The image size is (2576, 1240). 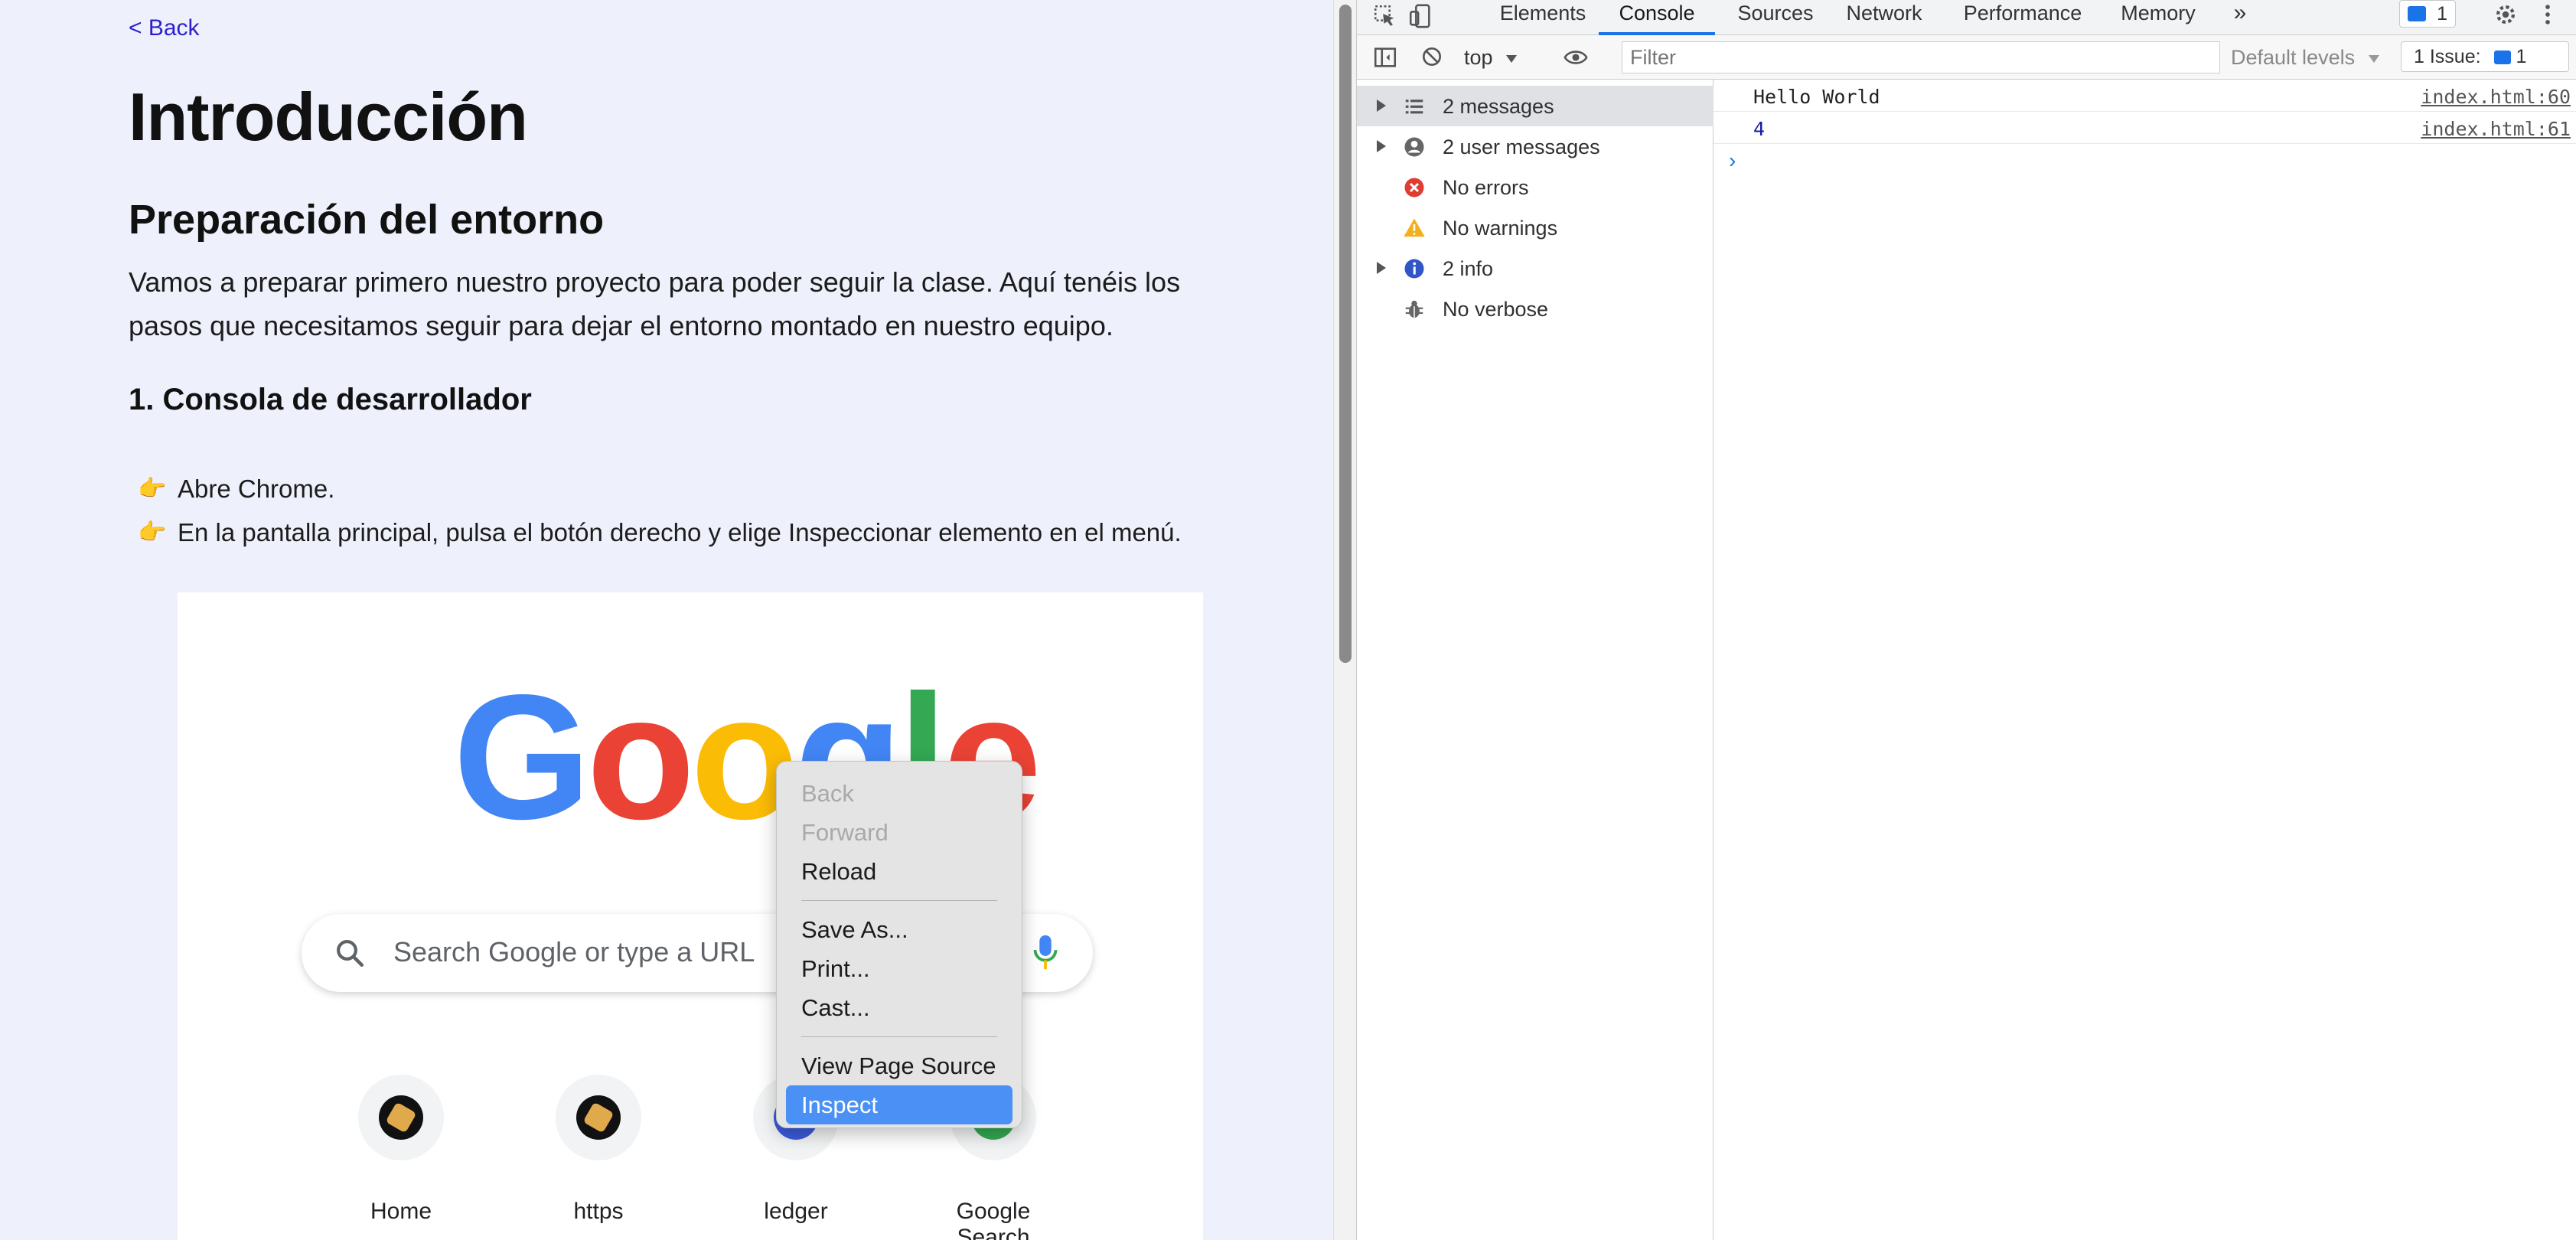 I want to click on shortcut-label: Home, so click(x=401, y=1211).